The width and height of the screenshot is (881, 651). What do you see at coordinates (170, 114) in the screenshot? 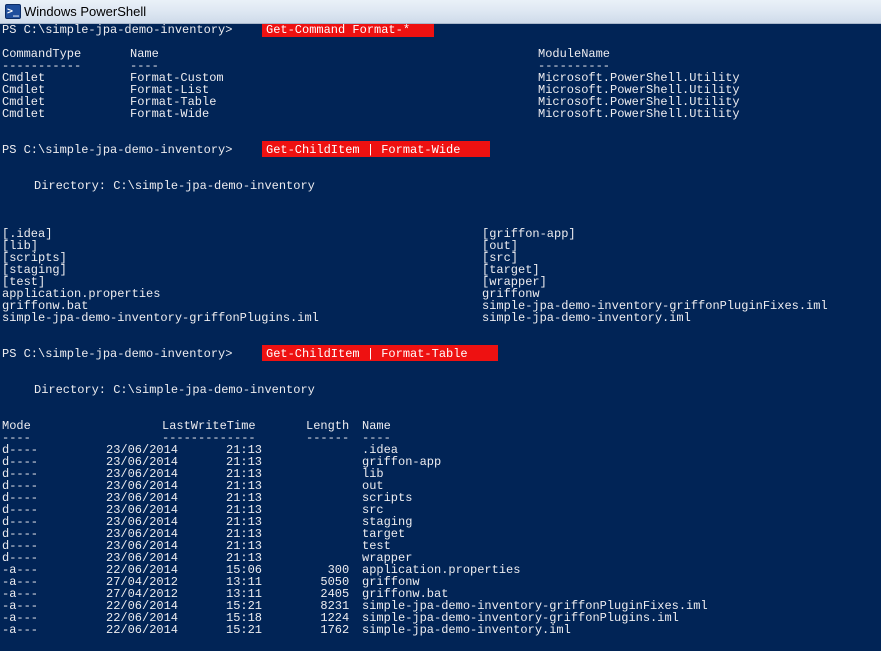
I see `command-name: Format-Wide` at bounding box center [170, 114].